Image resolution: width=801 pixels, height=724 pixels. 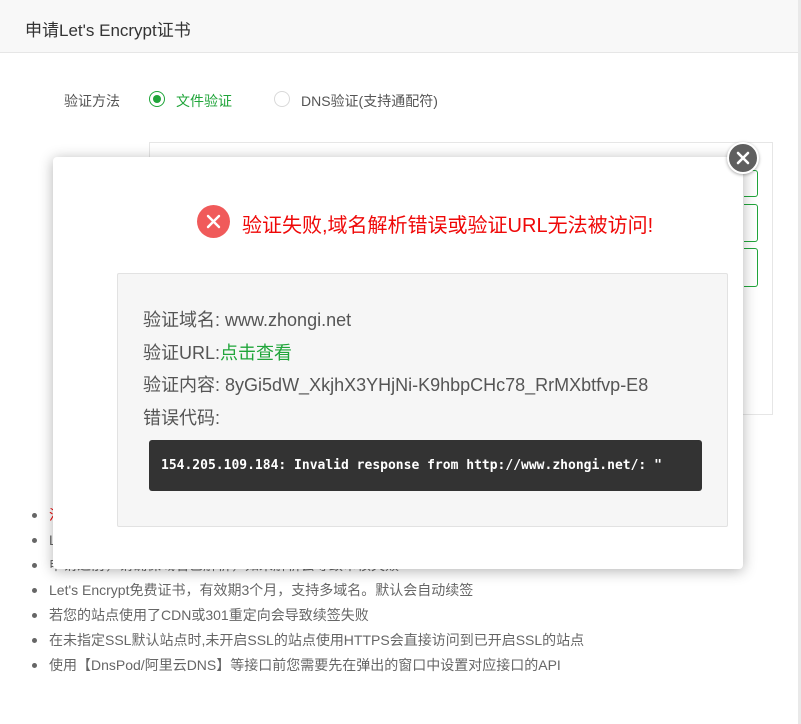 I want to click on close-popup-button, so click(x=743, y=158).